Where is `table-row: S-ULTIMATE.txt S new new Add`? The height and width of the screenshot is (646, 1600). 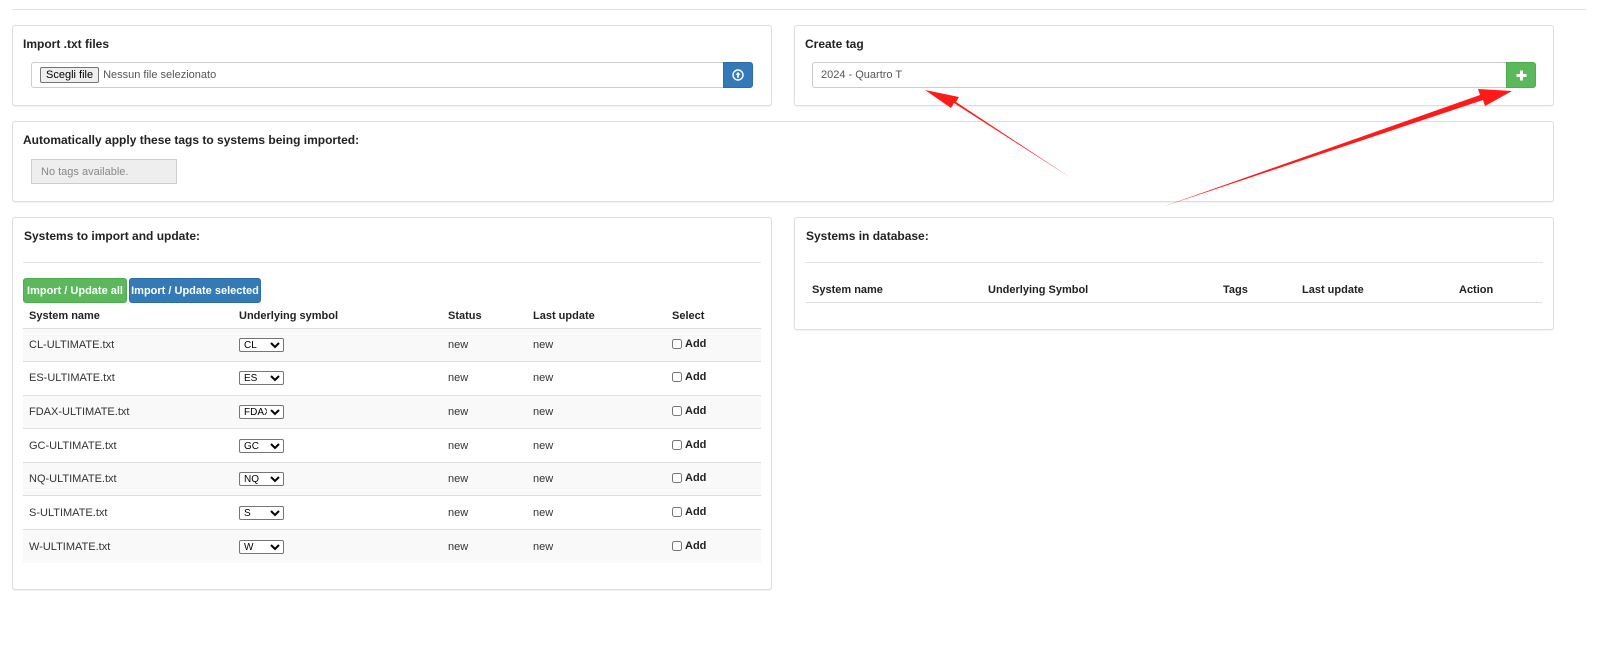
table-row: S-ULTIMATE.txt S new new Add is located at coordinates (392, 512).